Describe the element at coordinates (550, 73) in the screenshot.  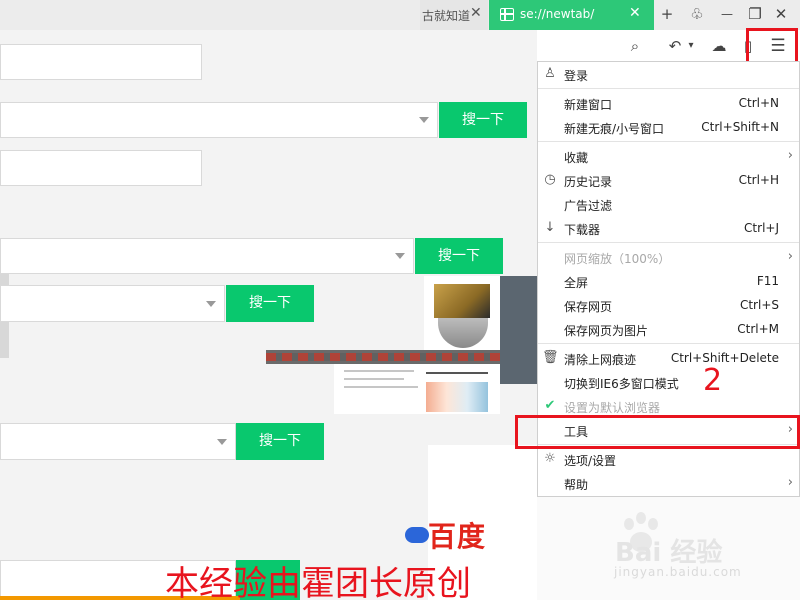
I see `person-icon: ♙` at that location.